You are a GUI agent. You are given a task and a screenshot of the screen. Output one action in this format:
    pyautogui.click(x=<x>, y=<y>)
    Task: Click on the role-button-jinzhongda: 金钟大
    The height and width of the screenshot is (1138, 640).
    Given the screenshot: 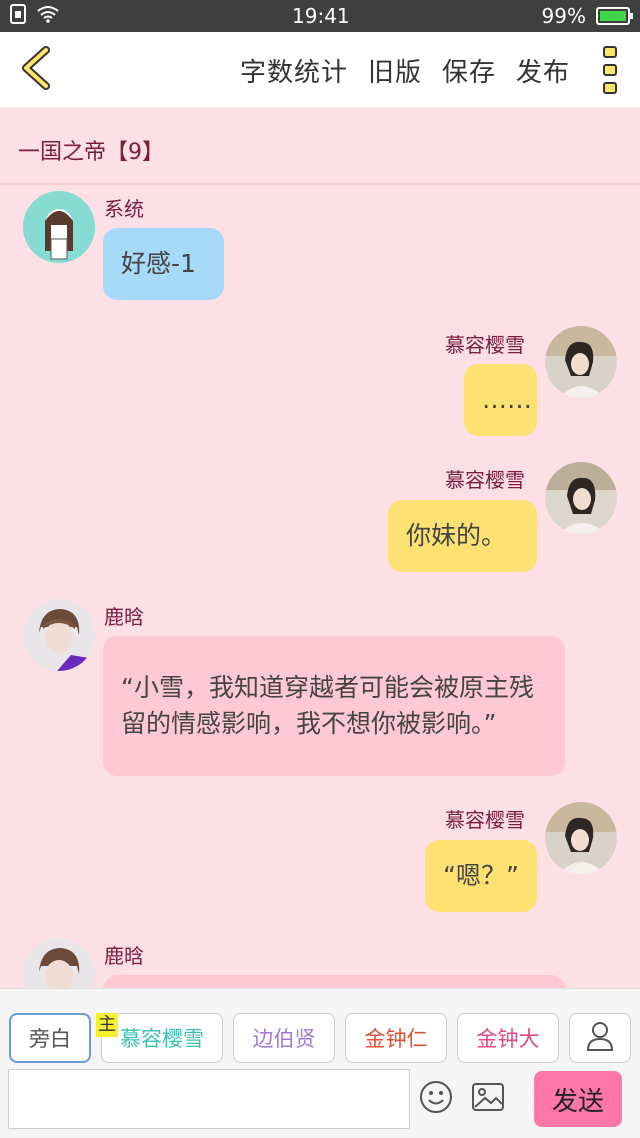 What is the action you would take?
    pyautogui.click(x=508, y=1038)
    